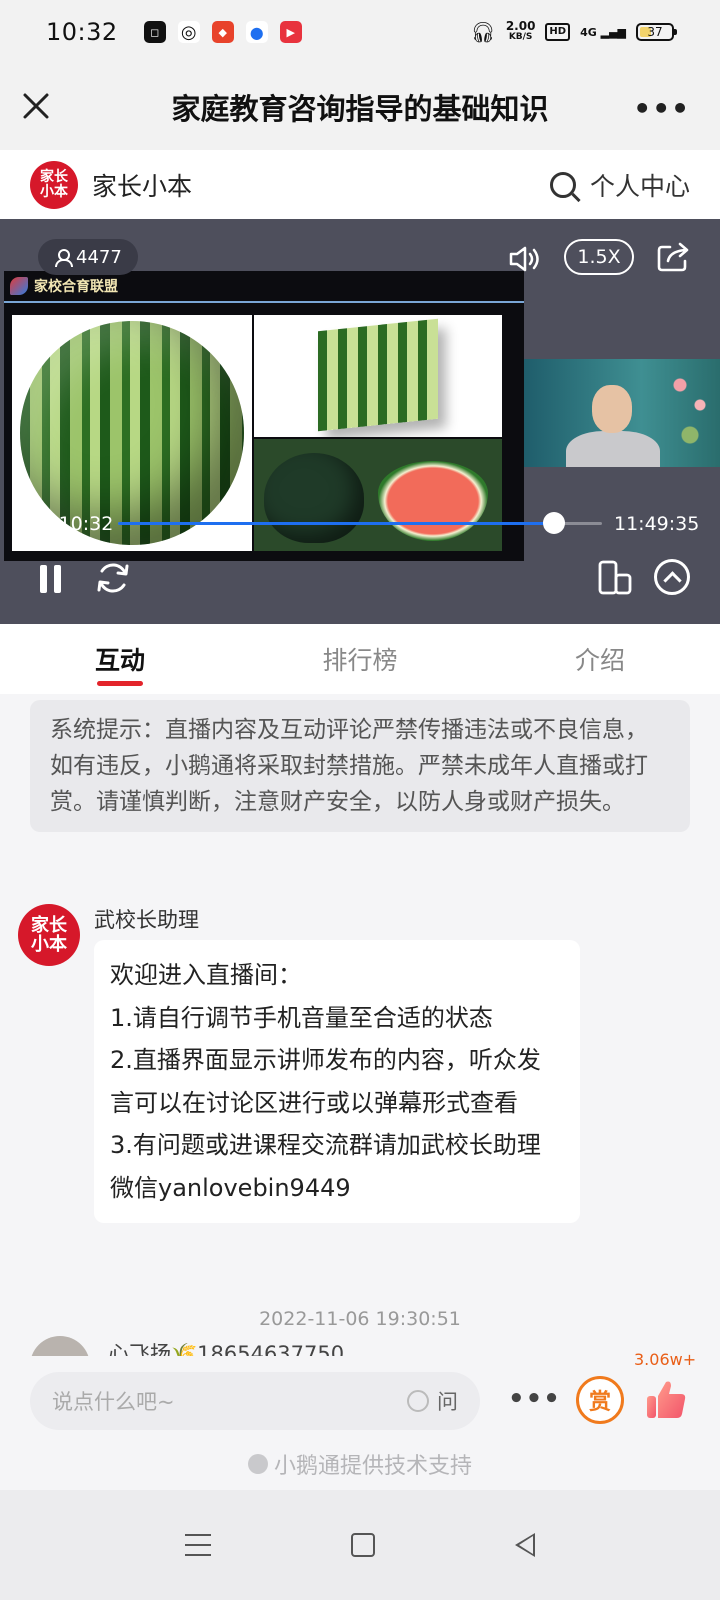 The width and height of the screenshot is (720, 1600). Describe the element at coordinates (88, 257) in the screenshot. I see `viewer-count: 4477` at that location.